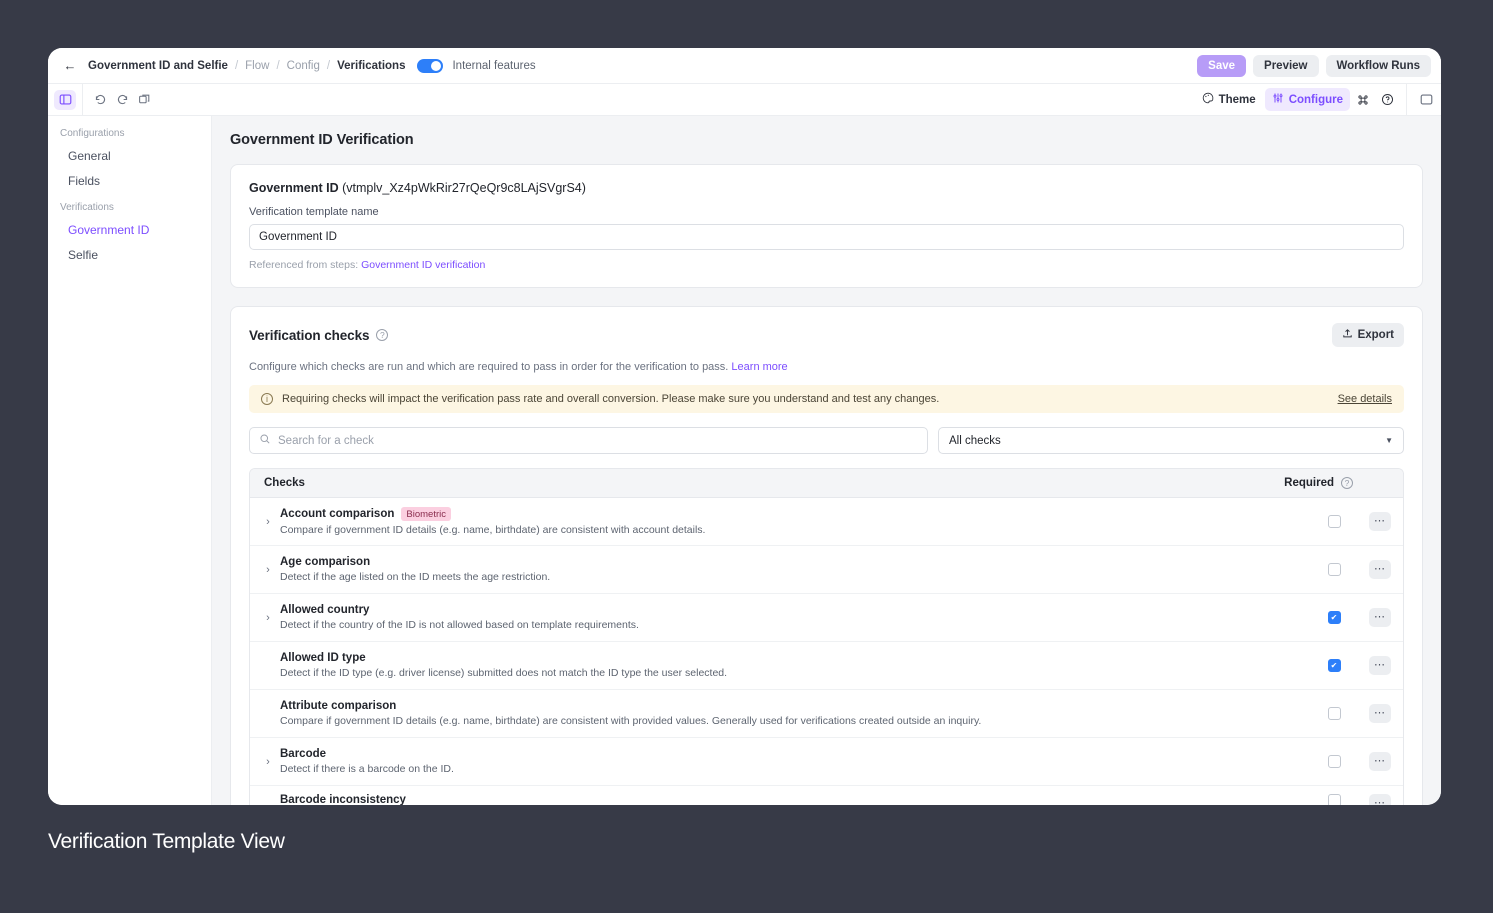 The height and width of the screenshot is (913, 1493). What do you see at coordinates (100, 100) in the screenshot?
I see `undo-icon` at bounding box center [100, 100].